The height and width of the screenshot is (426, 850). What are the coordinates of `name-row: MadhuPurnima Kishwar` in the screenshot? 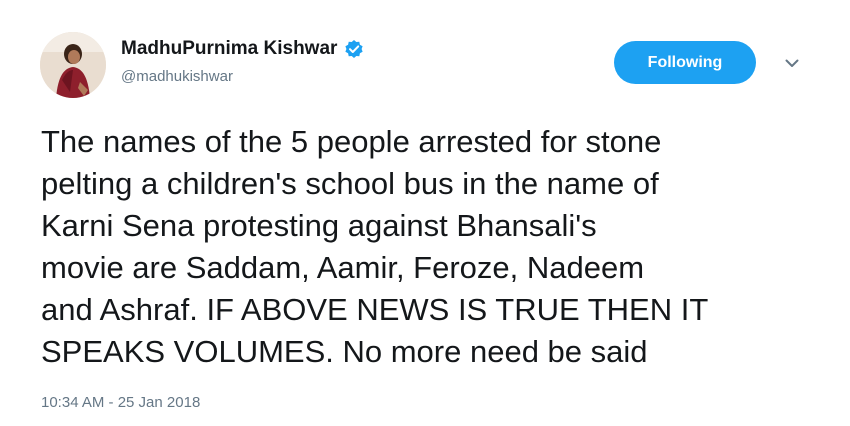 It's located at (242, 49).